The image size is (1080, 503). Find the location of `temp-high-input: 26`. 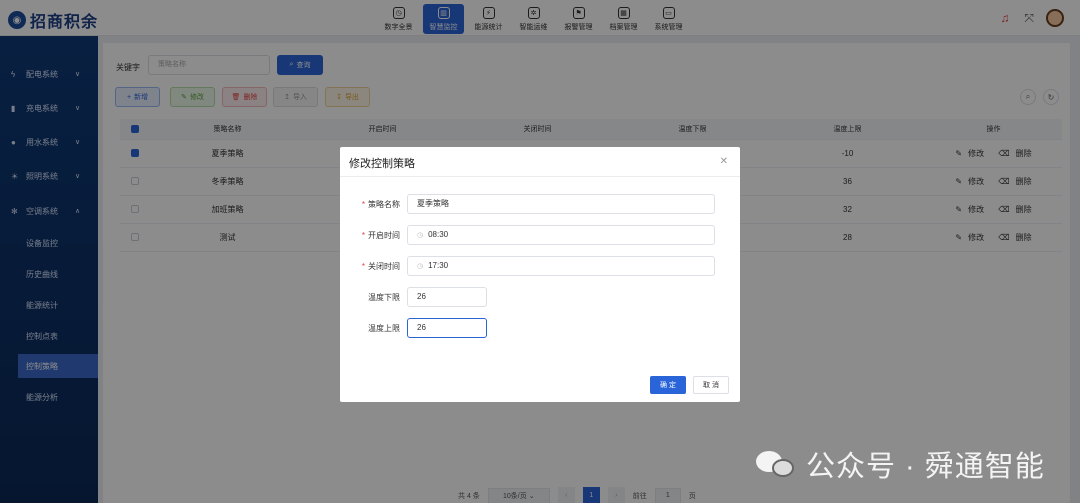

temp-high-input: 26 is located at coordinates (447, 328).